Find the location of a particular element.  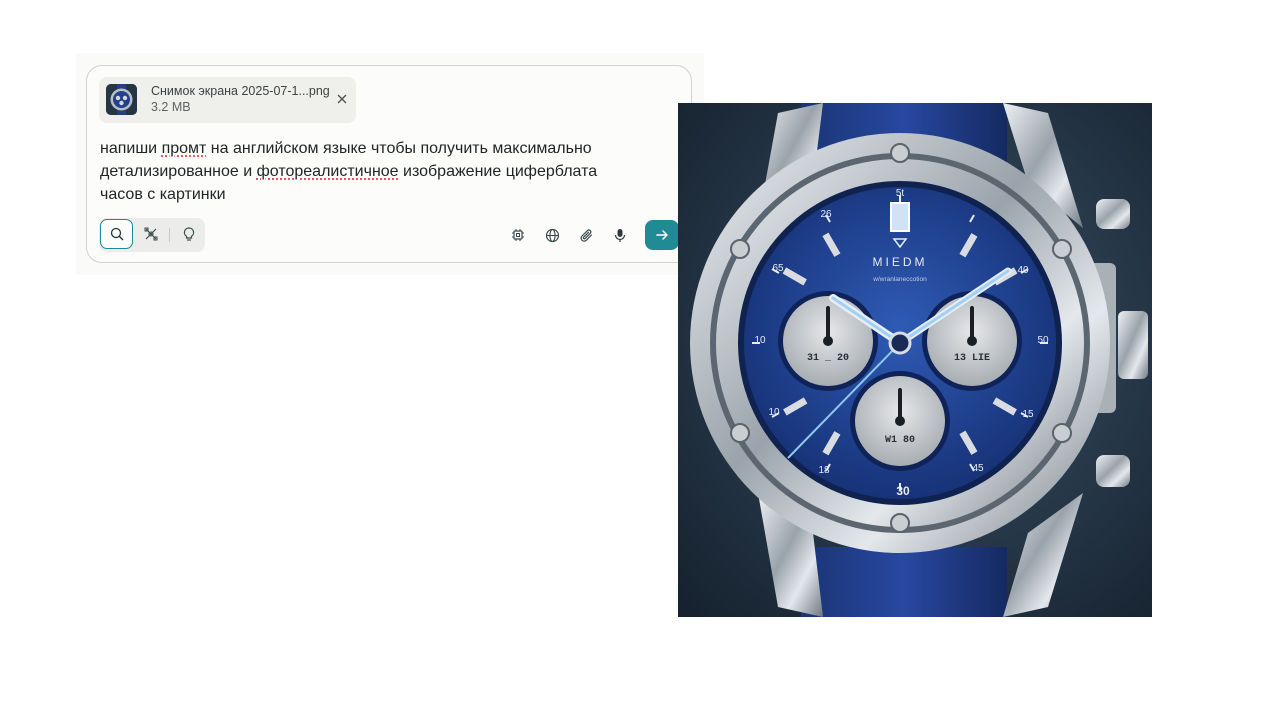

mode-toolbar is located at coordinates (152, 235).